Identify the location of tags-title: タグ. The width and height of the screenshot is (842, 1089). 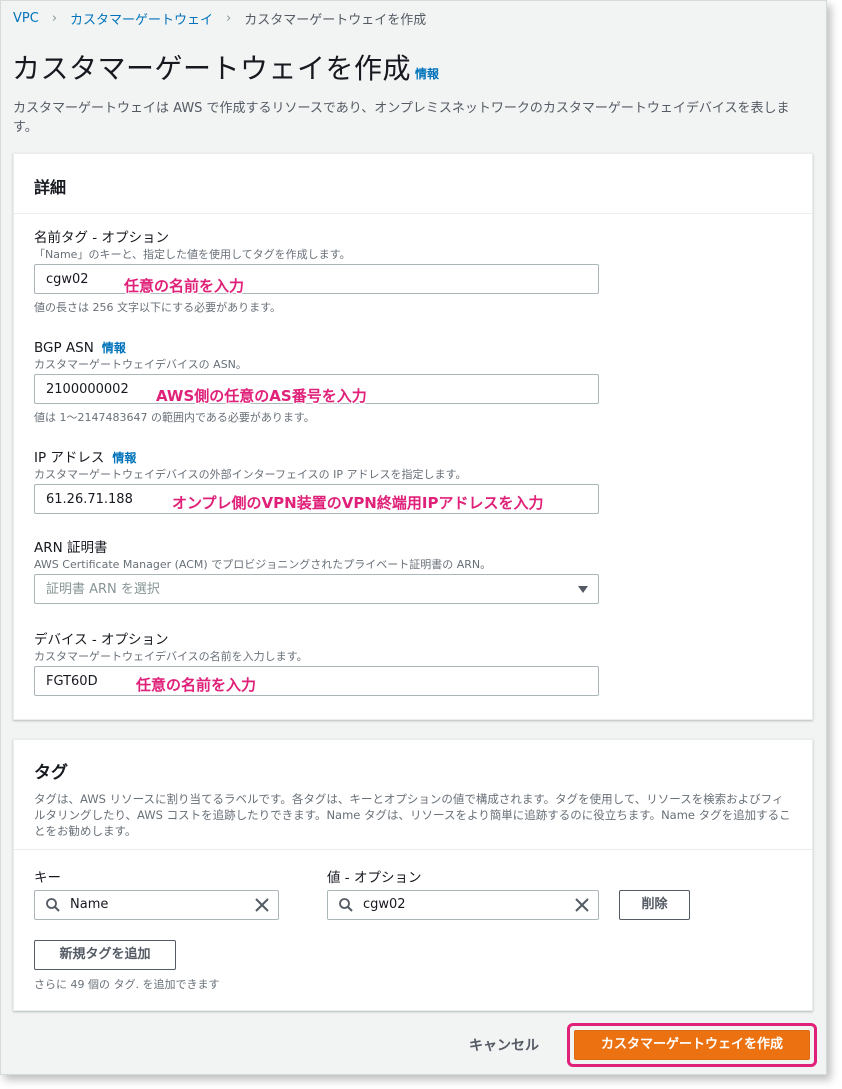
(51, 773).